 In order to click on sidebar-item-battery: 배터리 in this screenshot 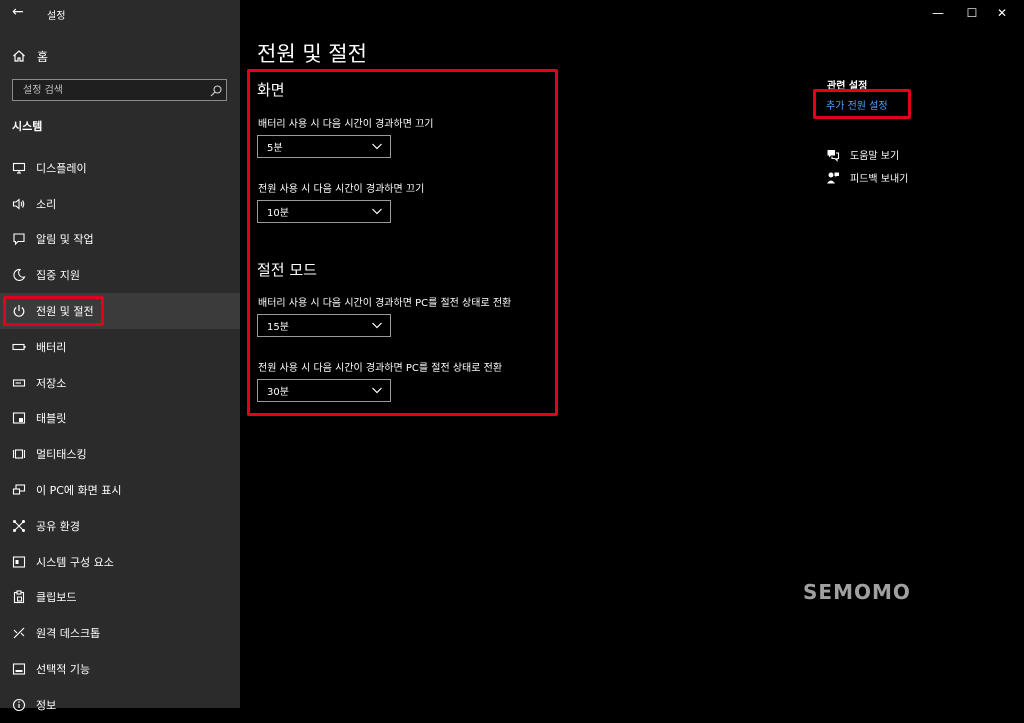, I will do `click(120, 347)`.